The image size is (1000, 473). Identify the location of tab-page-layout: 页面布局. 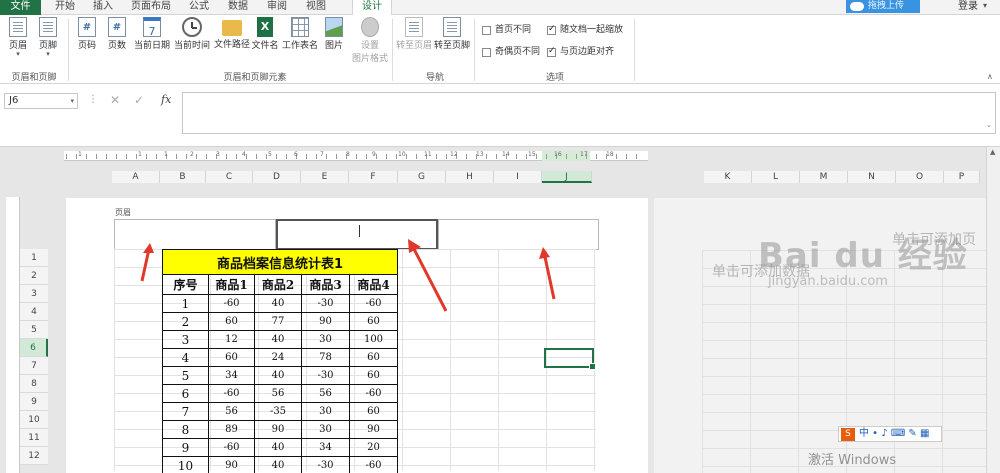
(151, 7).